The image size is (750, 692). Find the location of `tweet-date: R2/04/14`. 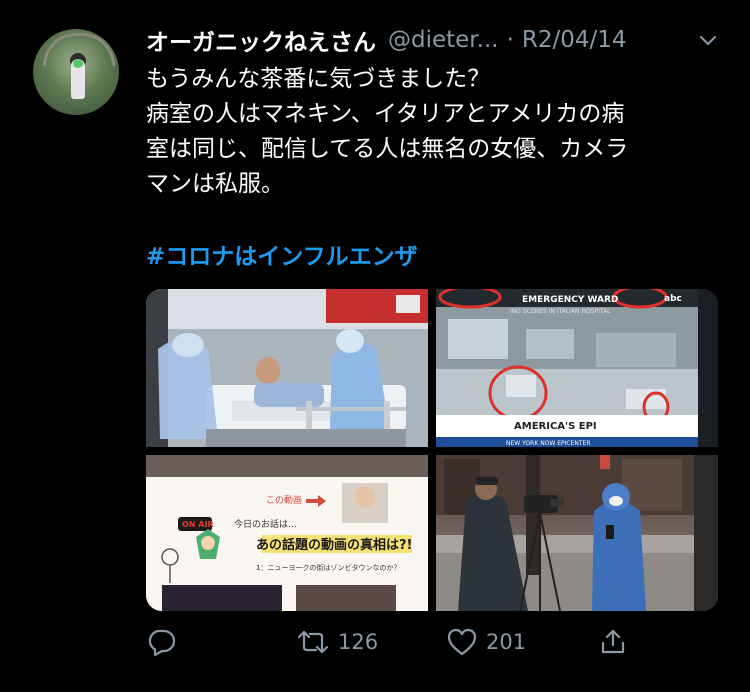

tweet-date: R2/04/14 is located at coordinates (574, 40).